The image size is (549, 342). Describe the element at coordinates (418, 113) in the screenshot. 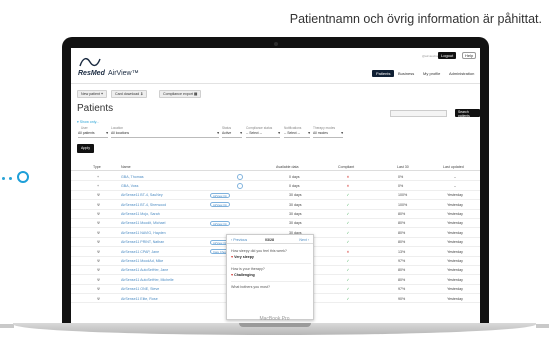

I see `search-input` at that location.